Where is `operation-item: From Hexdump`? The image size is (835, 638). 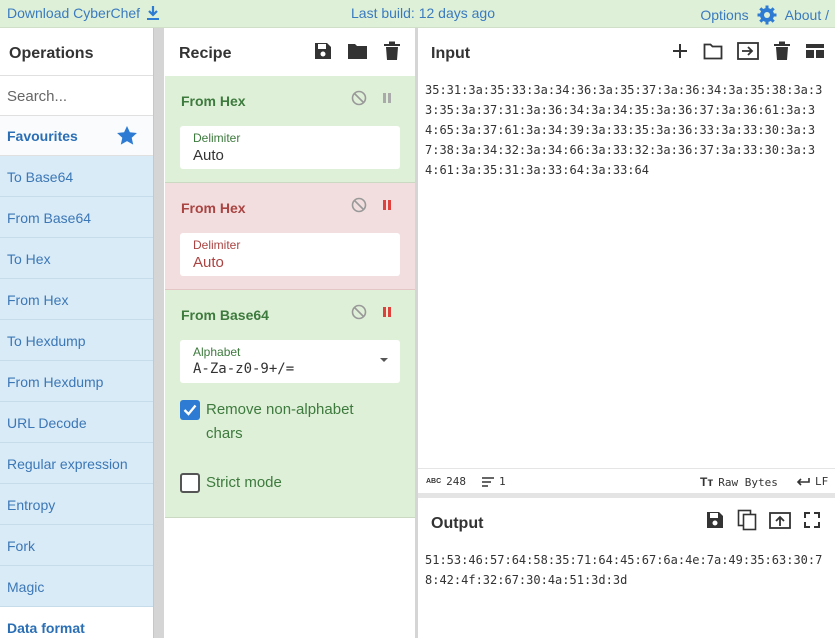 operation-item: From Hexdump is located at coordinates (76, 381).